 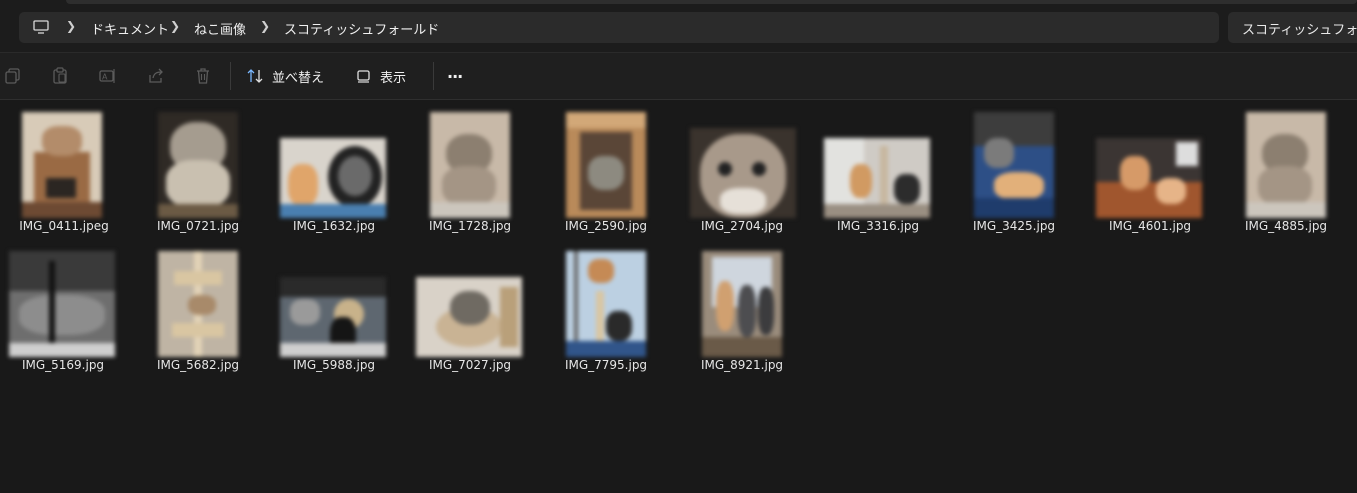 What do you see at coordinates (742, 365) in the screenshot?
I see `file-name: IMG_8921.jpg` at bounding box center [742, 365].